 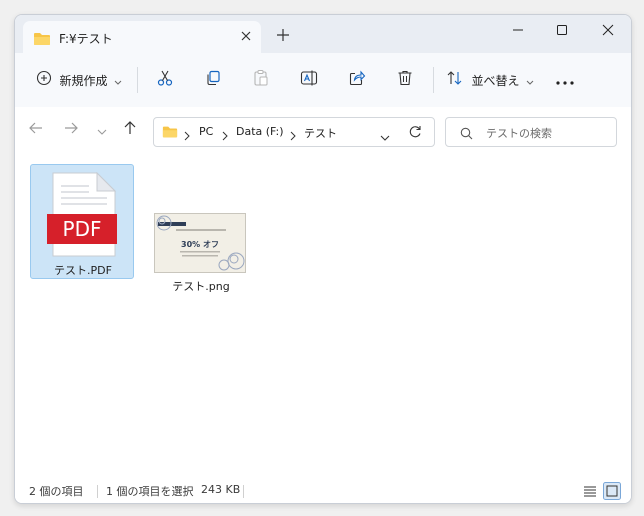 What do you see at coordinates (455, 80) in the screenshot?
I see `sort-arrows-icon` at bounding box center [455, 80].